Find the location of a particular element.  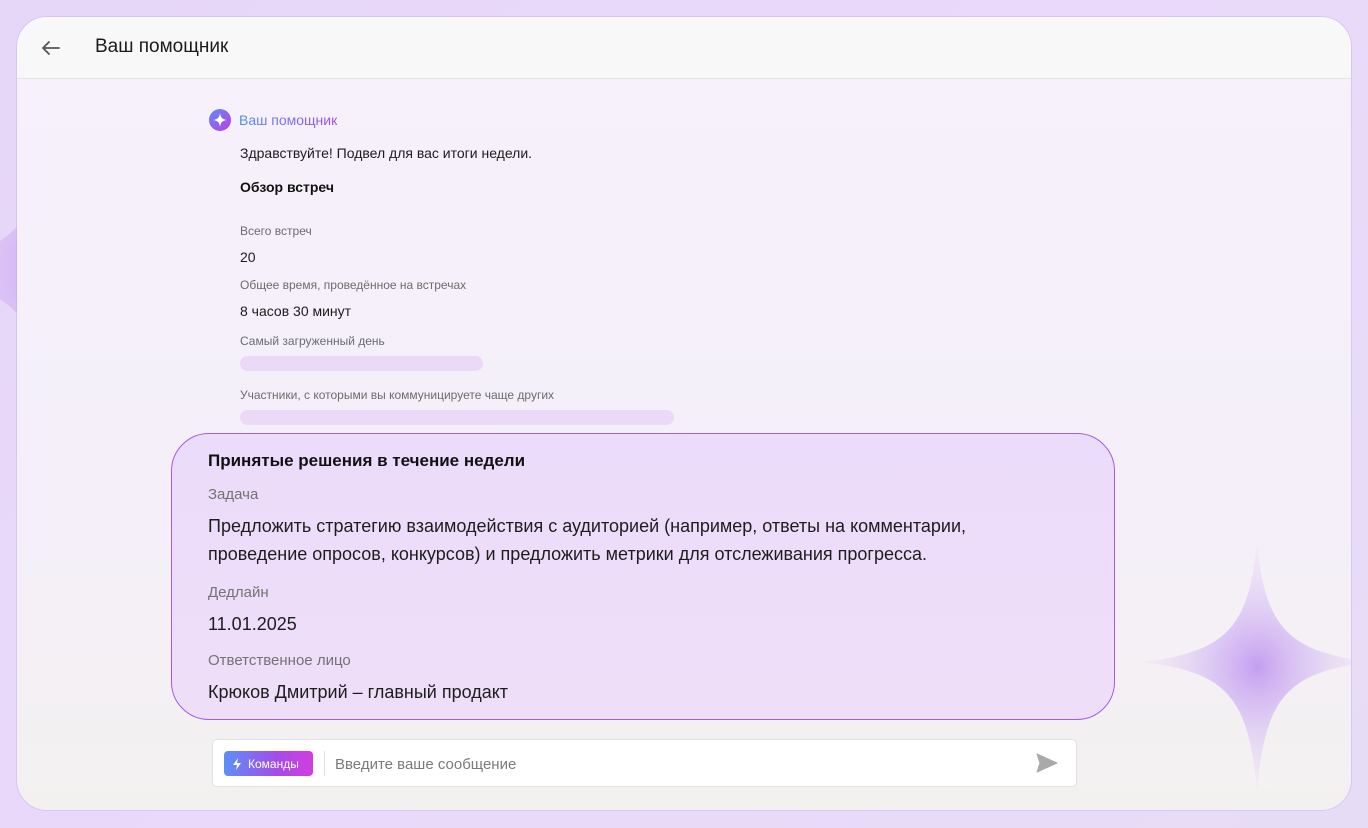

composer-divider is located at coordinates (324, 763).